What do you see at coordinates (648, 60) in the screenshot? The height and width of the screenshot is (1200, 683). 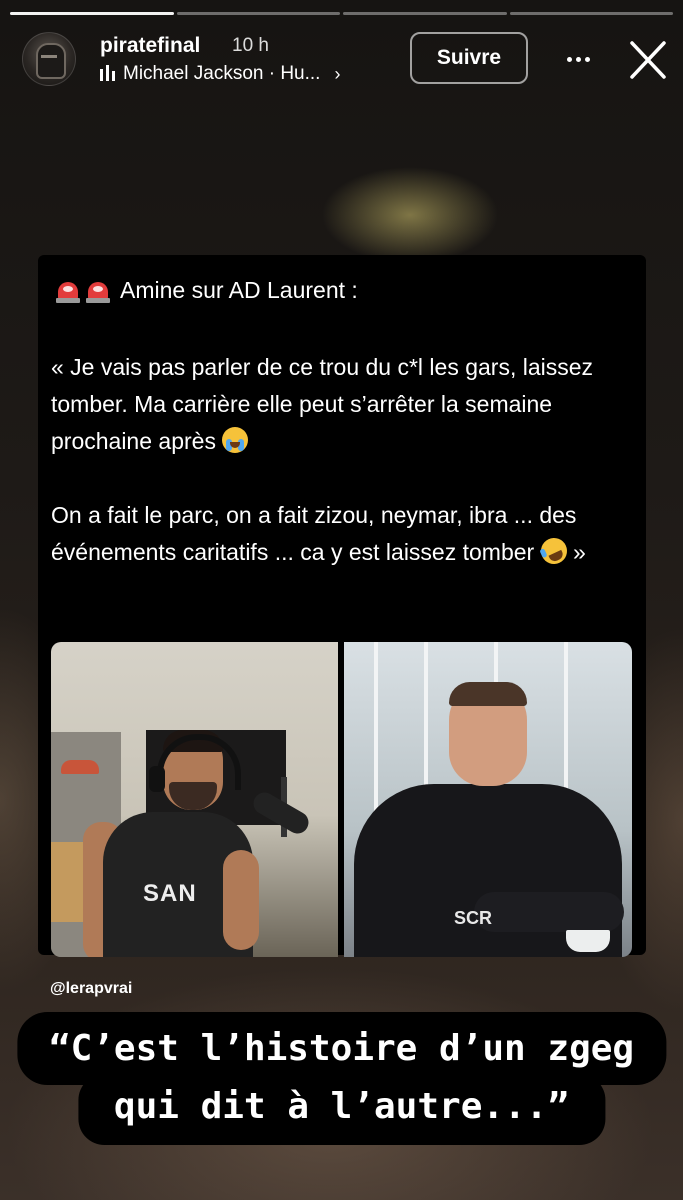 I see `close-icon` at bounding box center [648, 60].